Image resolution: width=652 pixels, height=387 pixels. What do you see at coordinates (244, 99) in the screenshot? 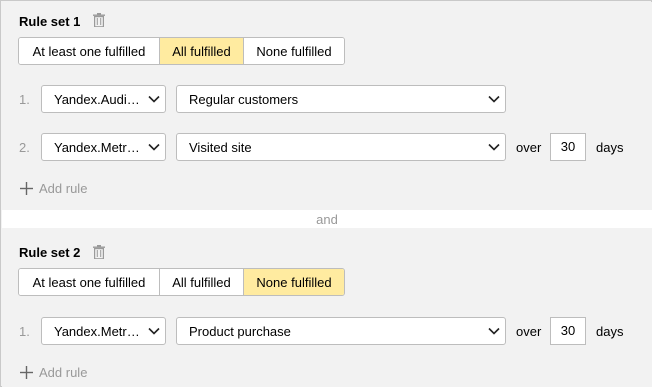
I see `condition-select-value: Regular customers` at bounding box center [244, 99].